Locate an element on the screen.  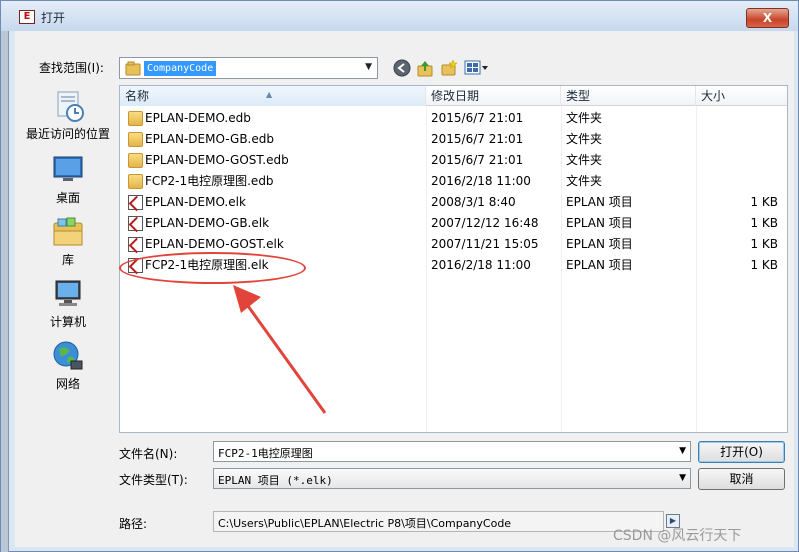
file-row: EPLAN-DEMO-GOST.edb 2015/6/7 21:01 文件夹 is located at coordinates (453, 160).